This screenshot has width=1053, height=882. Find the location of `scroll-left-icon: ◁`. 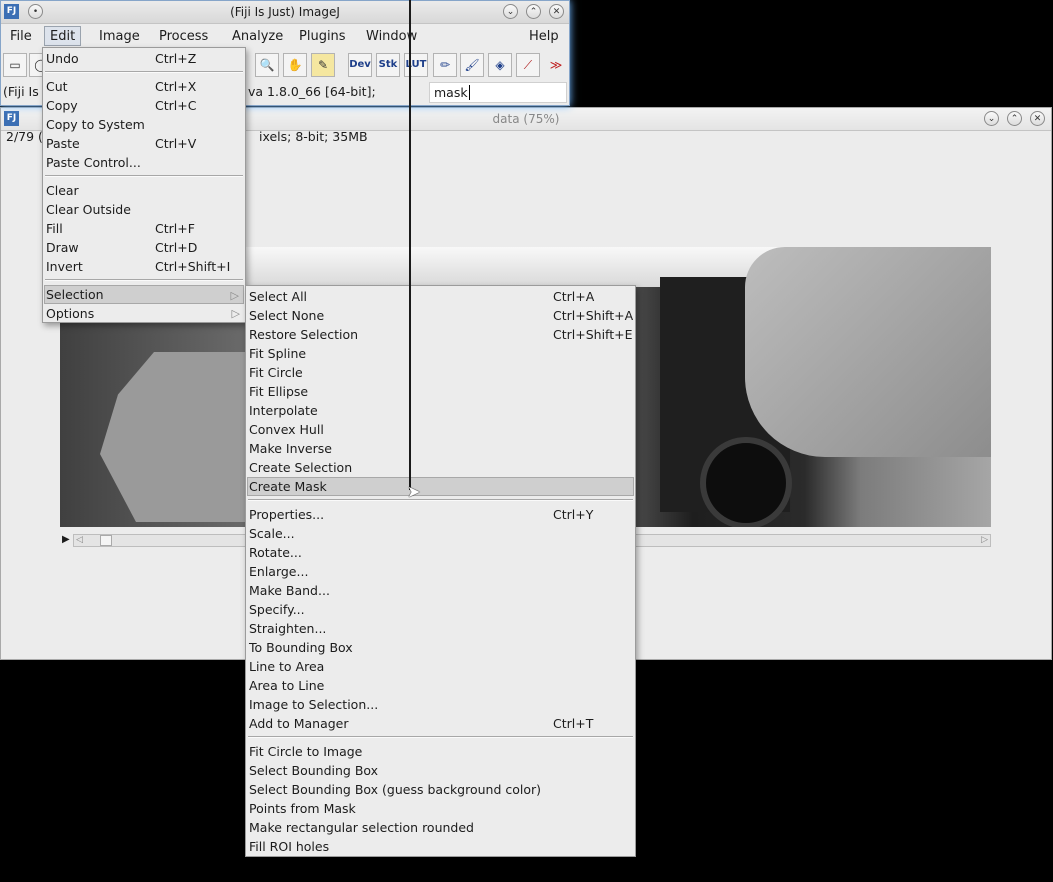

scroll-left-icon: ◁ is located at coordinates (79, 540).